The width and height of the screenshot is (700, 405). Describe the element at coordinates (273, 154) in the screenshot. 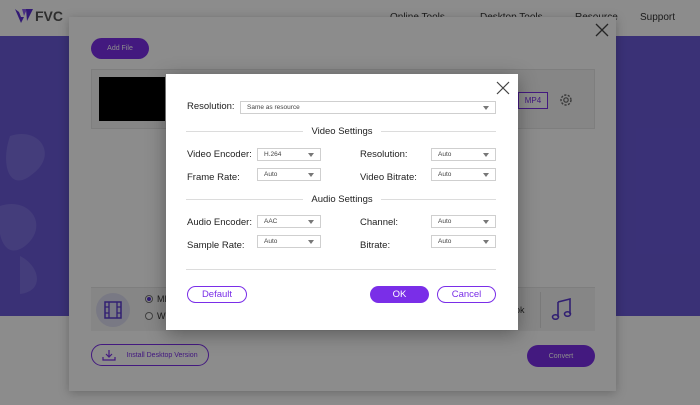

I see `video-encoder-value: H.264` at that location.